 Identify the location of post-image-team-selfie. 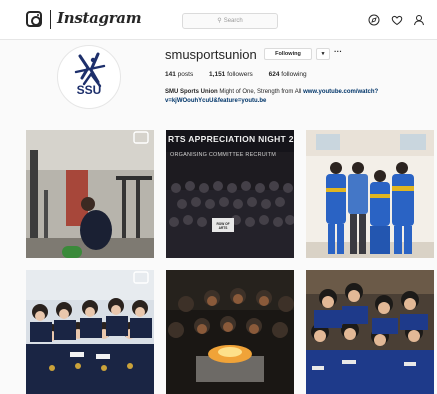
(370, 332).